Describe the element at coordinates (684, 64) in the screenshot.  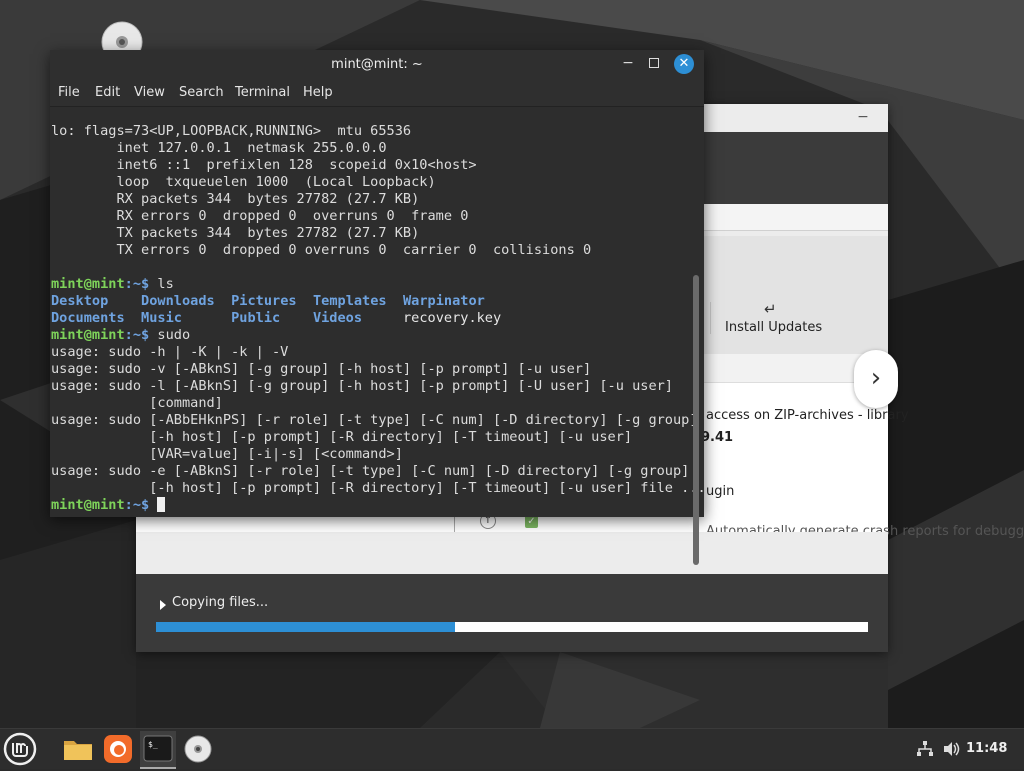
I see `close-button: ✕` at that location.